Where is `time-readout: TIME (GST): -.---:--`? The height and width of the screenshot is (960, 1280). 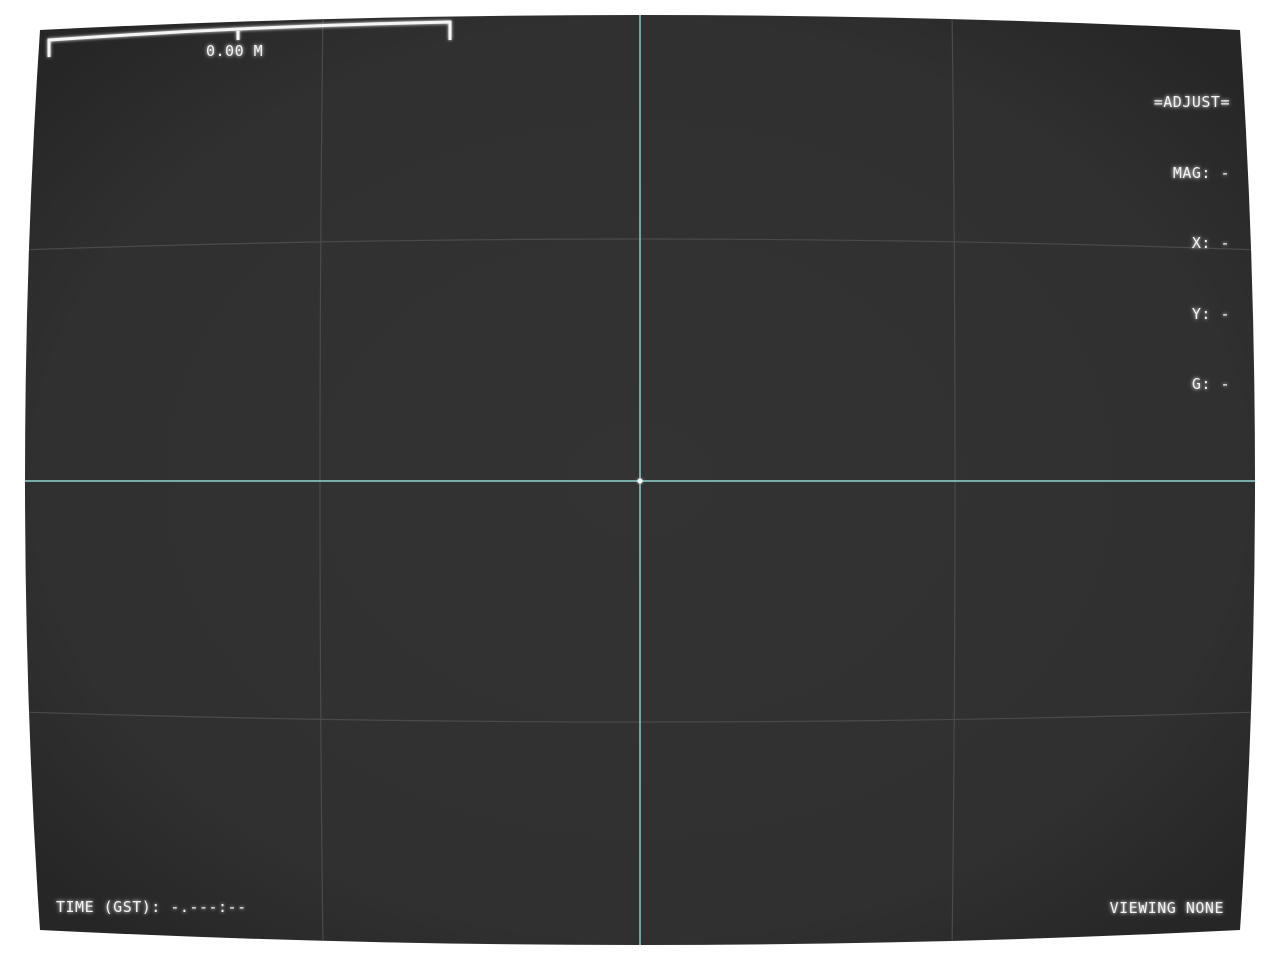
time-readout: TIME (GST): -.---:-- is located at coordinates (151, 907).